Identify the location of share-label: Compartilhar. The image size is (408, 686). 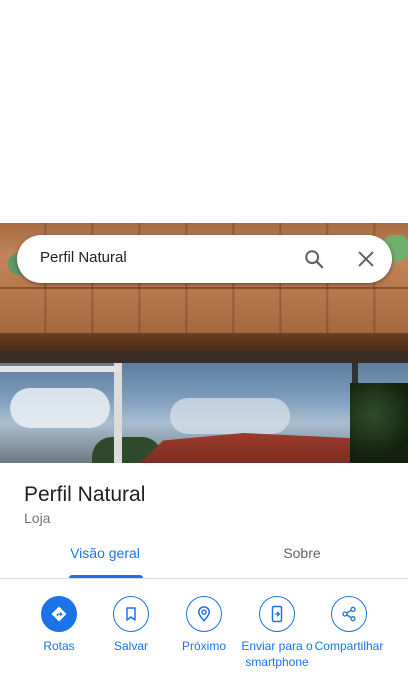
(349, 646).